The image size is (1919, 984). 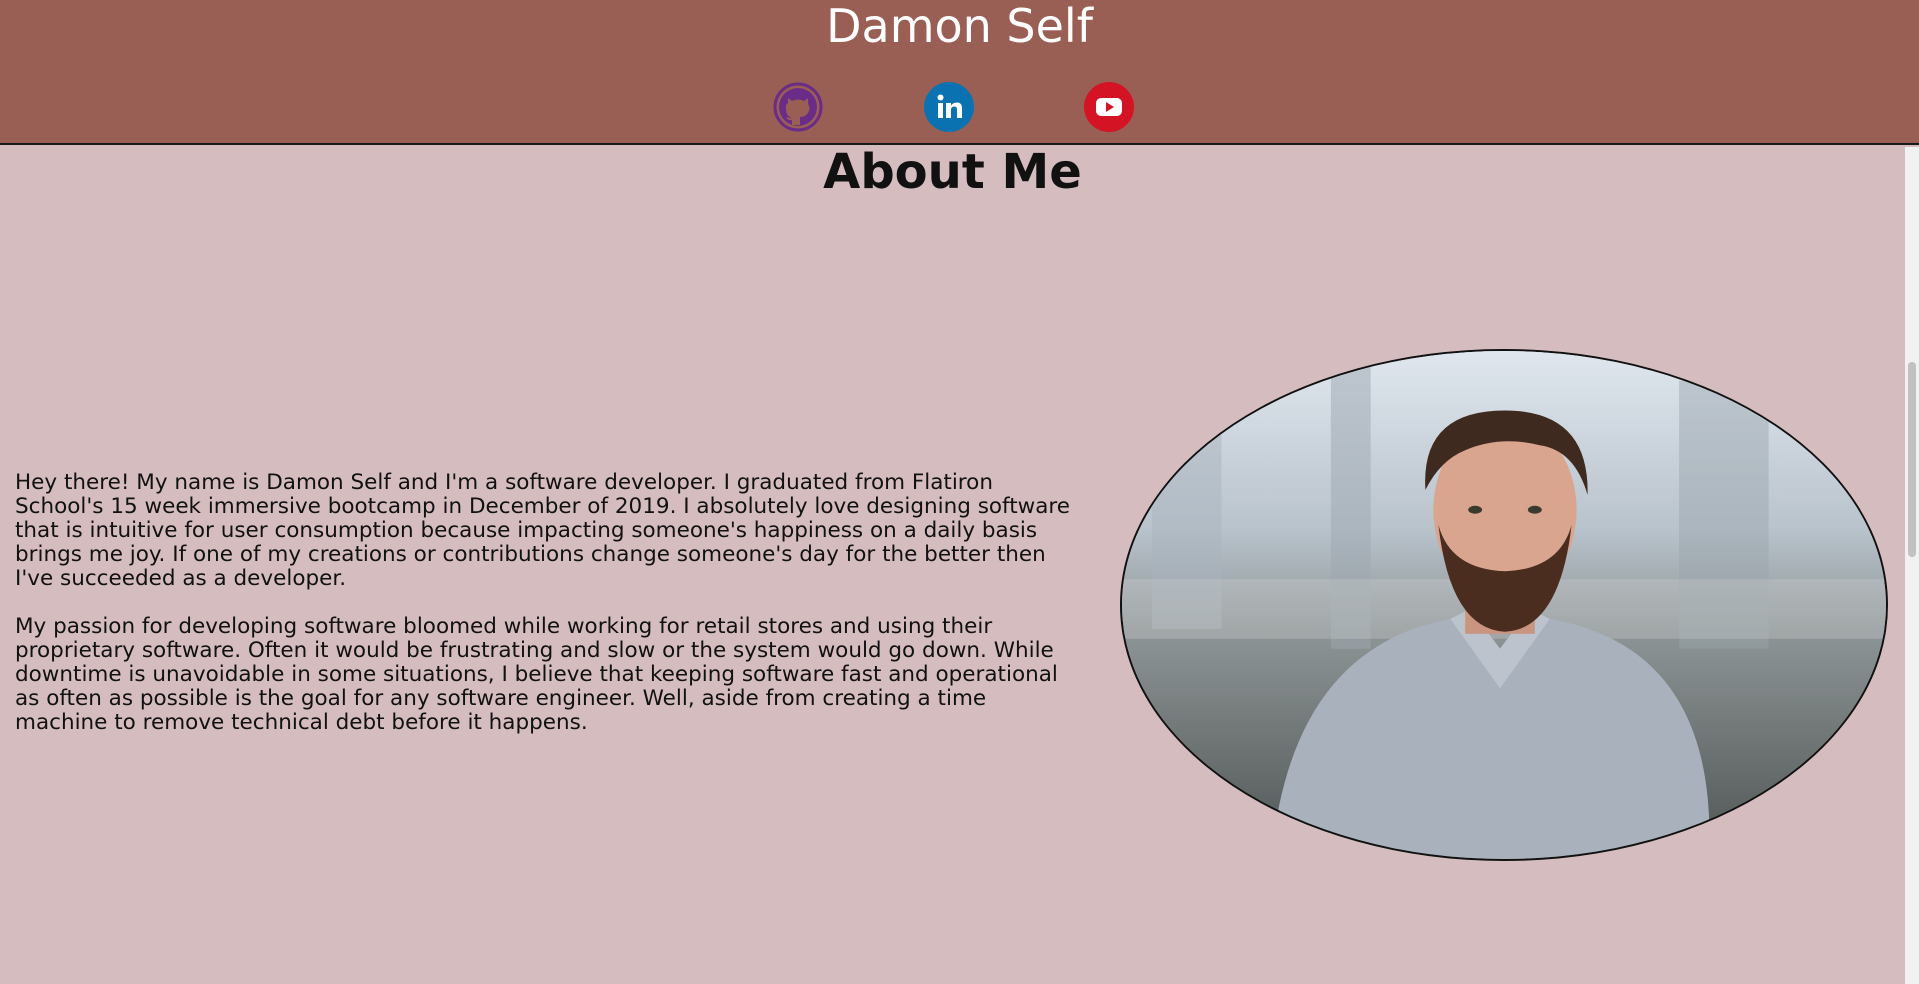 What do you see at coordinates (959, 72) in the screenshot?
I see `site-header: Damon Self` at bounding box center [959, 72].